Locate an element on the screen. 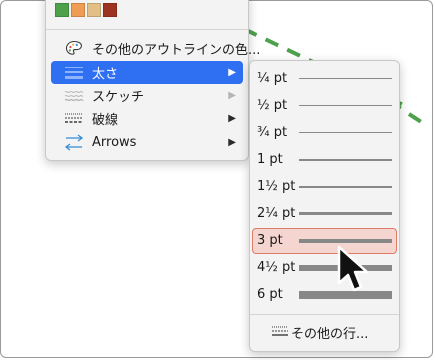  weight-option-half-pt: ½ pt is located at coordinates (324, 106).